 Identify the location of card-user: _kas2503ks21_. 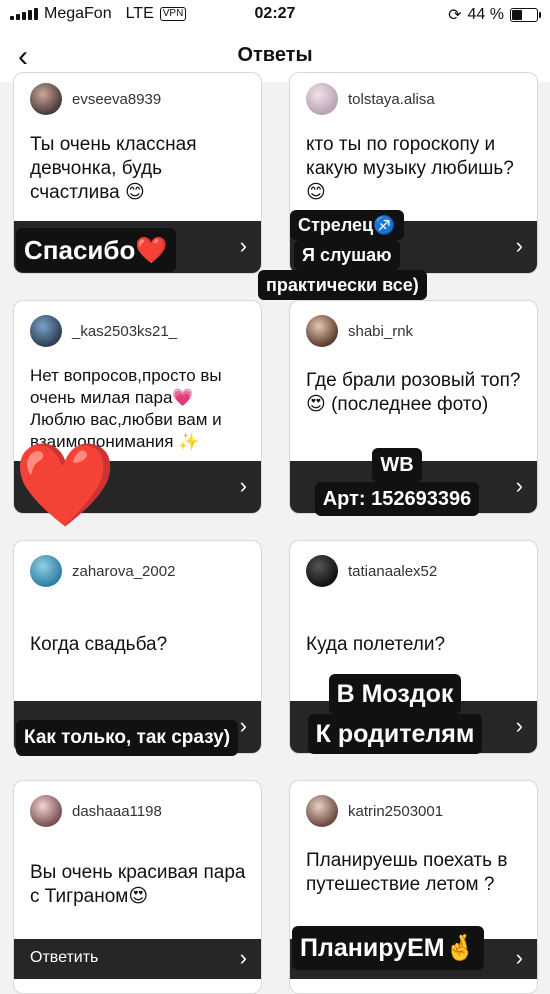
(103, 331).